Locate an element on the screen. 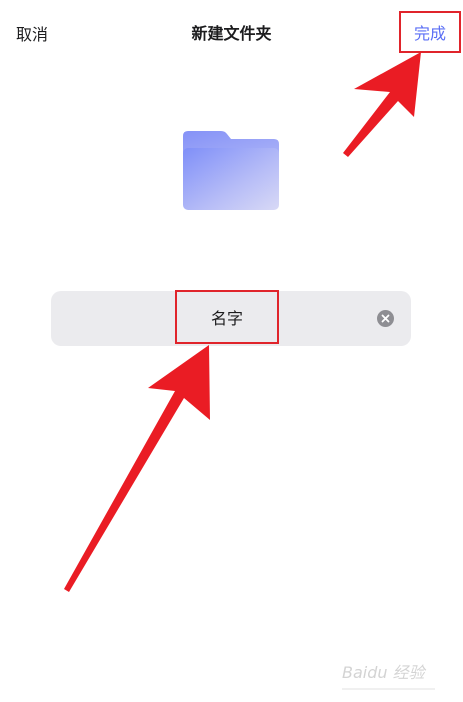 This screenshot has width=463, height=702. page-title: 新建文件夹 is located at coordinates (231, 33).